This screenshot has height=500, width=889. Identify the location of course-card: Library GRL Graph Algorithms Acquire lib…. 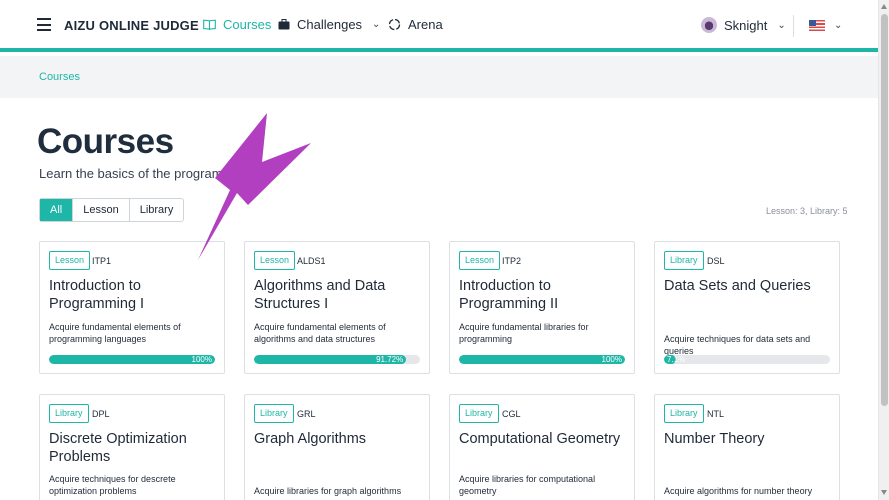
(337, 447).